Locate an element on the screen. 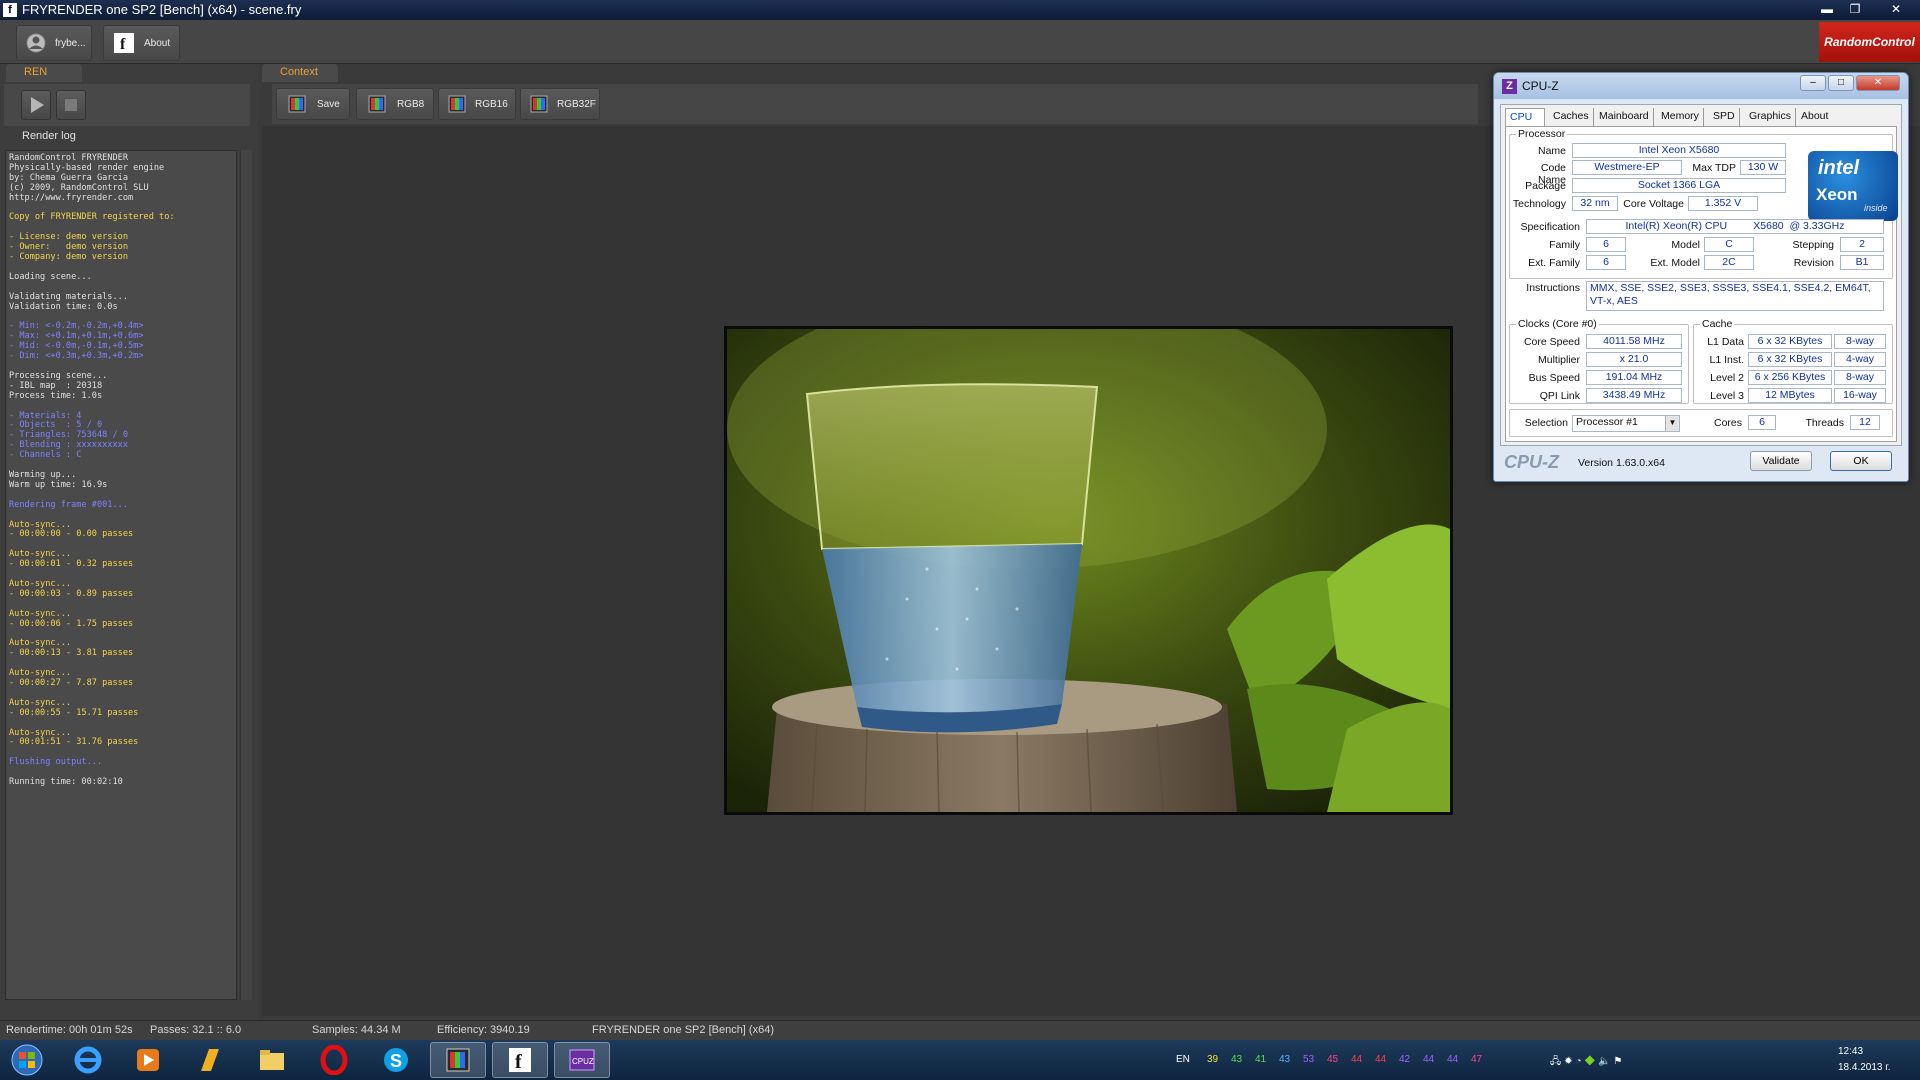 This screenshot has height=1080, width=1920. temperature-reading: 42 is located at coordinates (1404, 1059).